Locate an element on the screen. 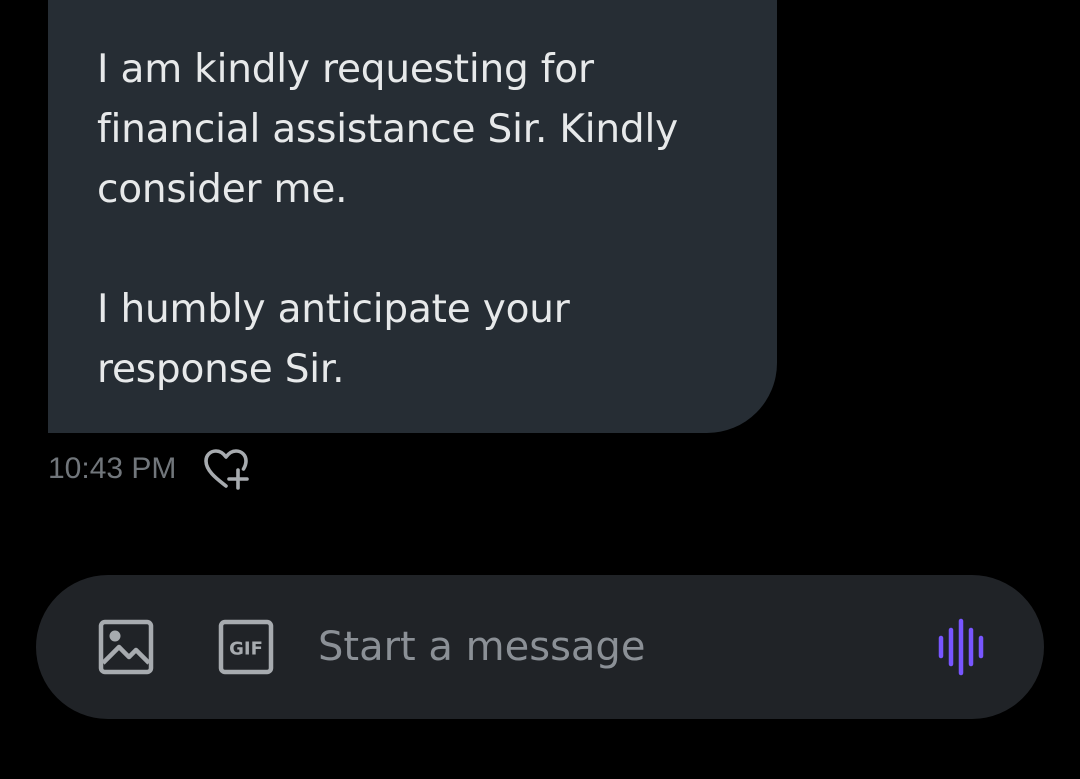  image-icon is located at coordinates (126, 647).